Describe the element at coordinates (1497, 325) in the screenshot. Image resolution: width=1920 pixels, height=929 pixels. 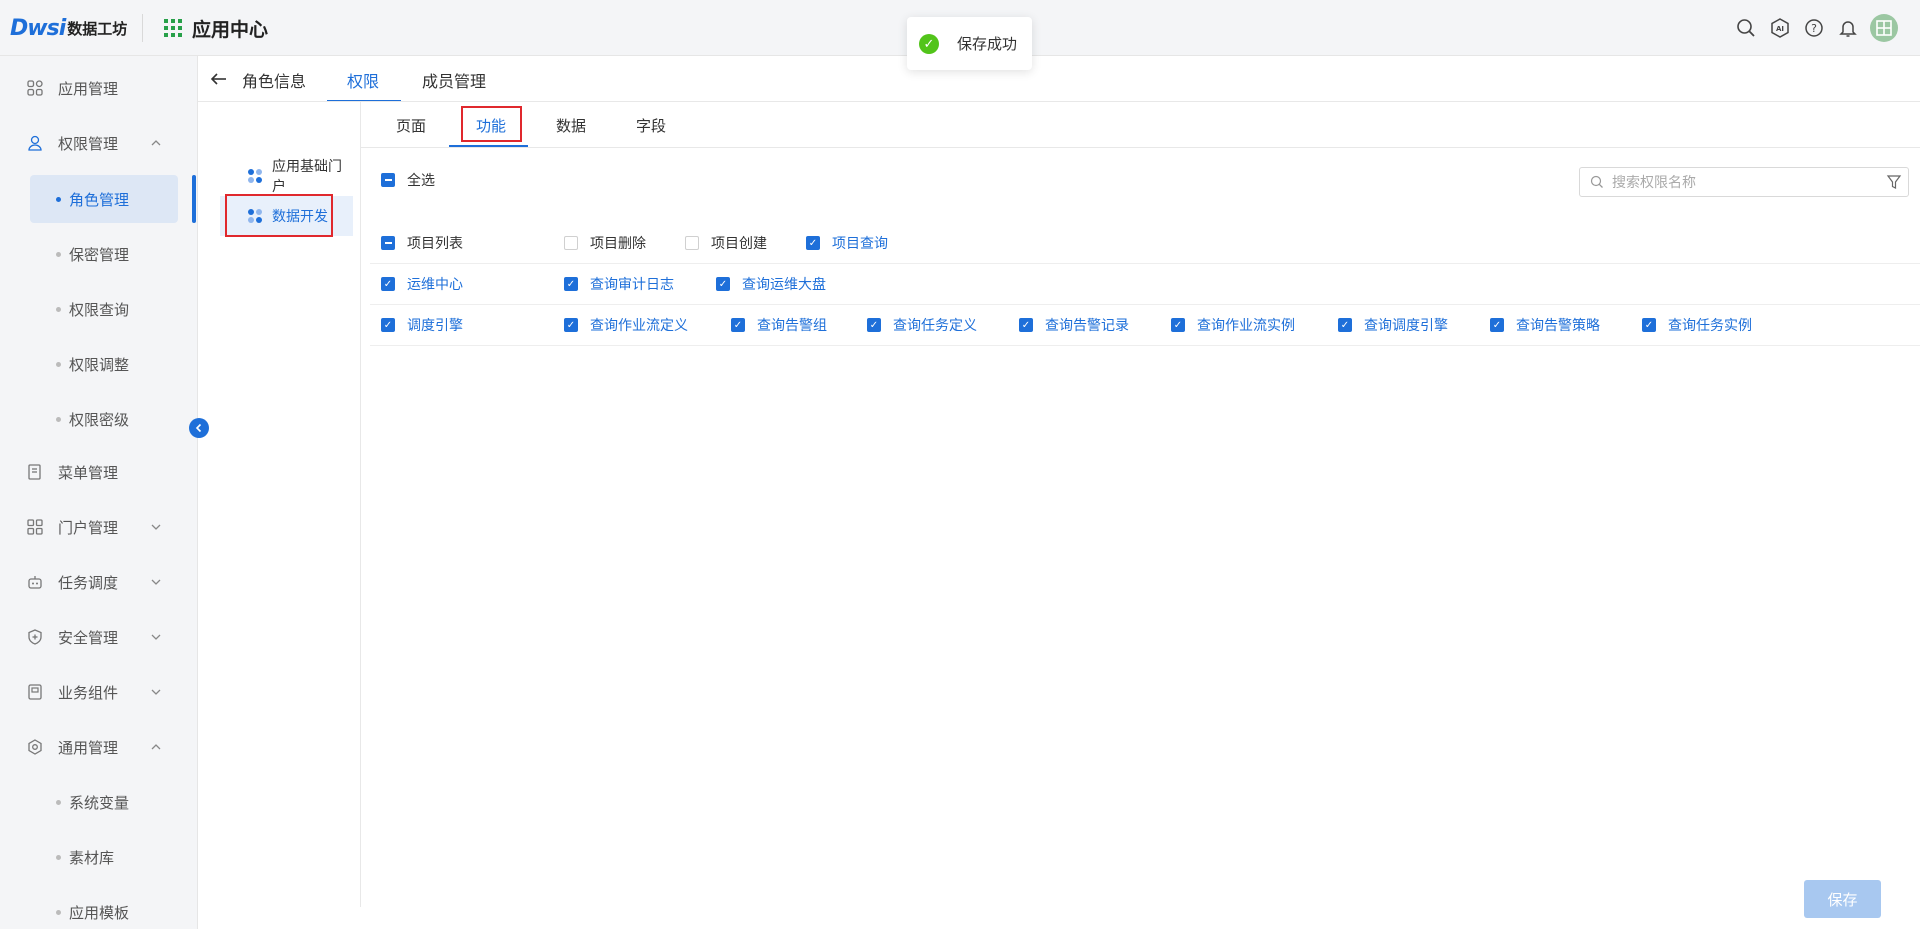
I see `perm-checkbox-alert-policy: ✓` at that location.